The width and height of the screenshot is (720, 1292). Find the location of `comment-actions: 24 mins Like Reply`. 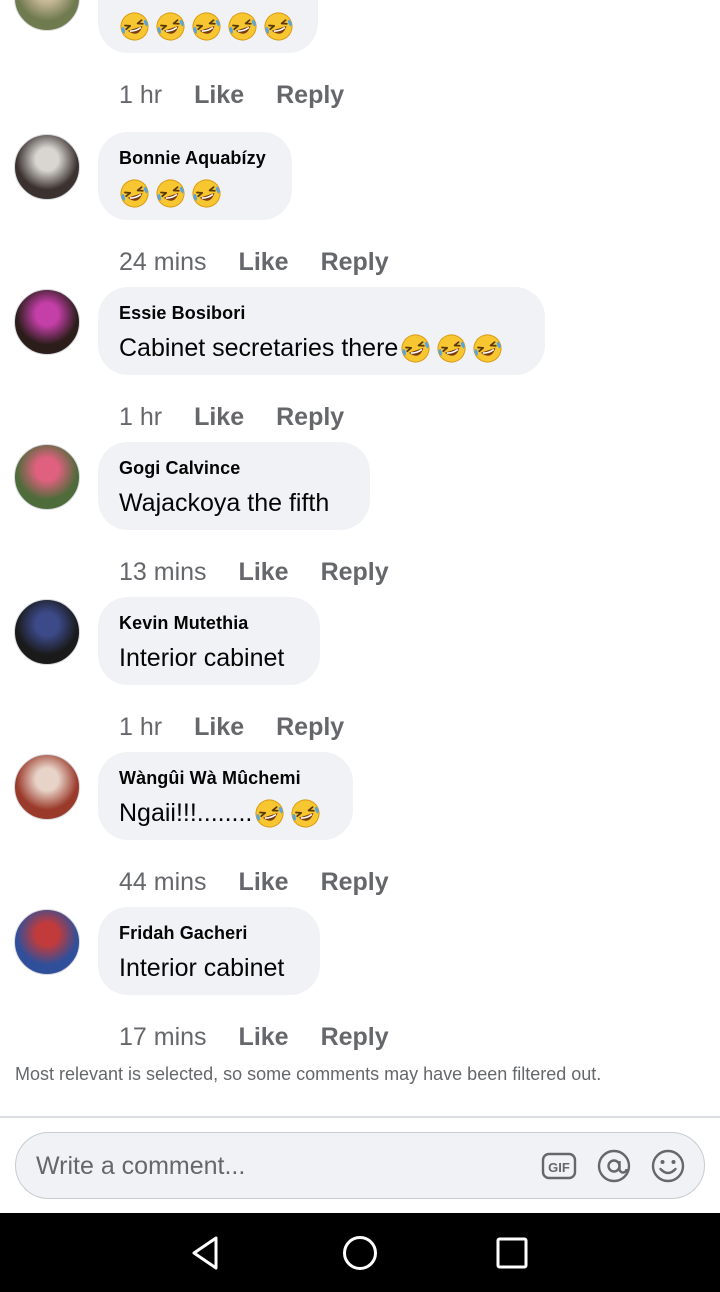

comment-actions: 24 mins Like Reply is located at coordinates (254, 262).